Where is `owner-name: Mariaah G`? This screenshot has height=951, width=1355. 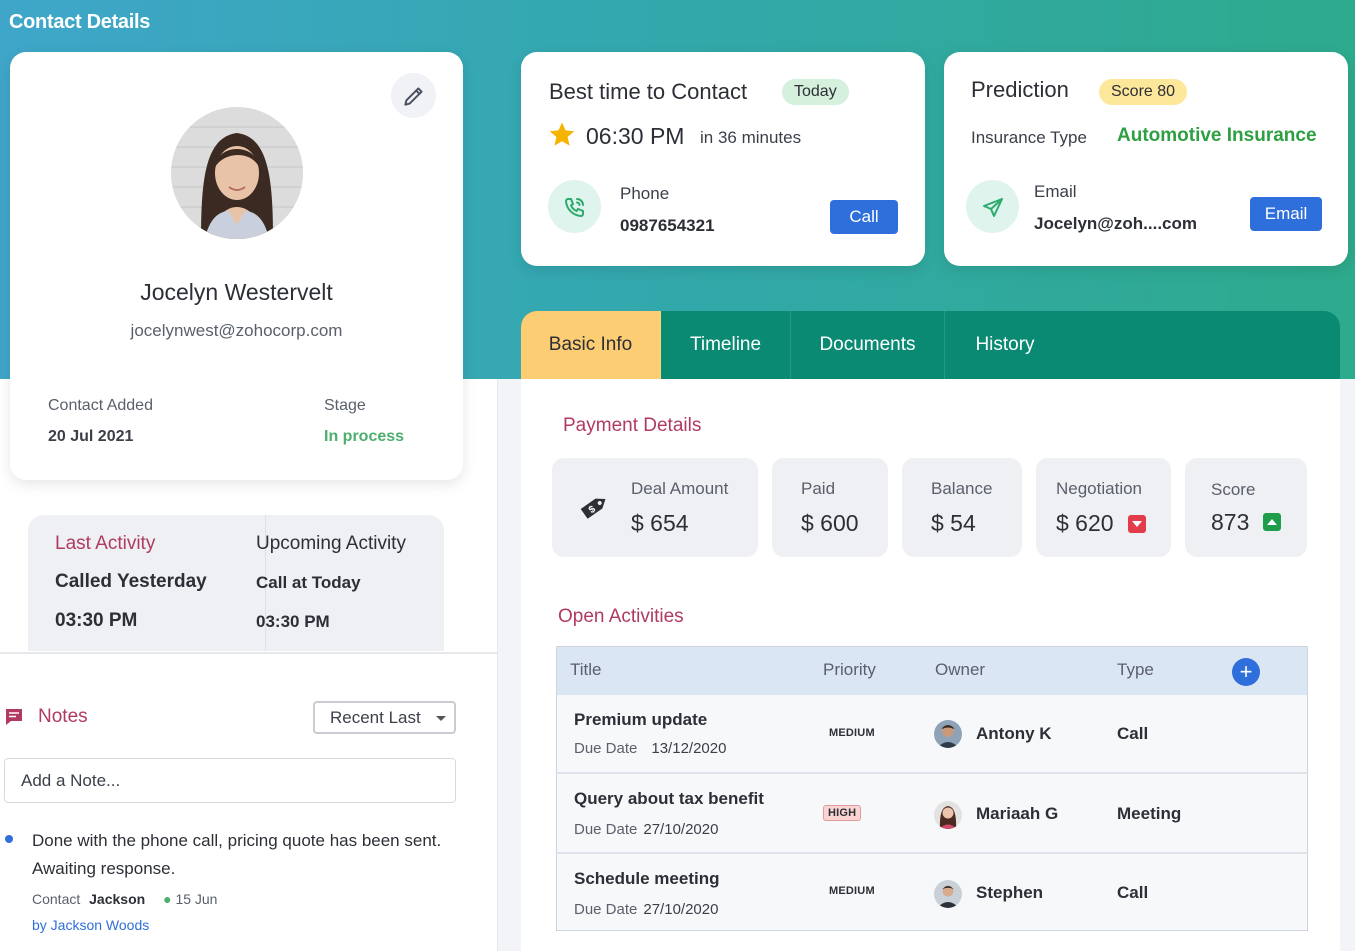 owner-name: Mariaah G is located at coordinates (1017, 813).